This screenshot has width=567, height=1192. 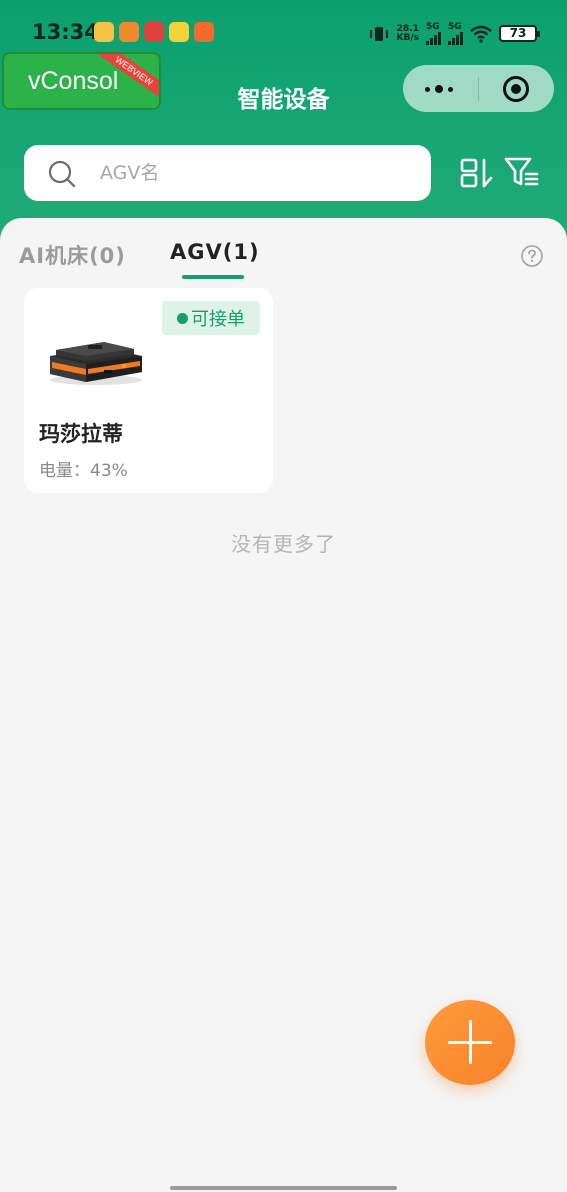 What do you see at coordinates (148, 390) in the screenshot?
I see `device-card: 可接单 玛莎拉蒂 电量：43%` at bounding box center [148, 390].